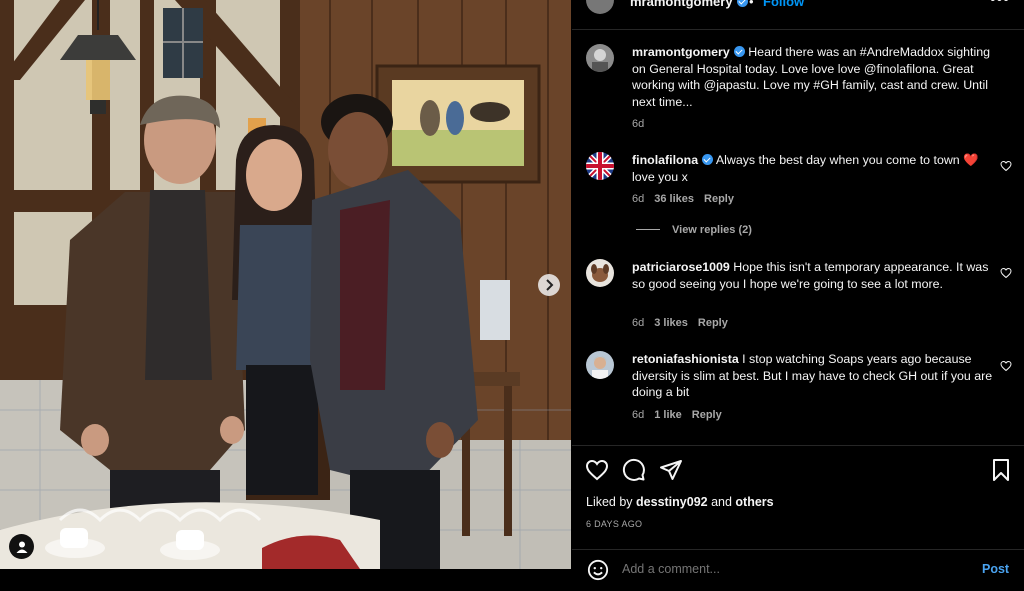 Image resolution: width=1024 pixels, height=591 pixels. I want to click on comment-meta: 6d 36 likes Reply, so click(688, 199).